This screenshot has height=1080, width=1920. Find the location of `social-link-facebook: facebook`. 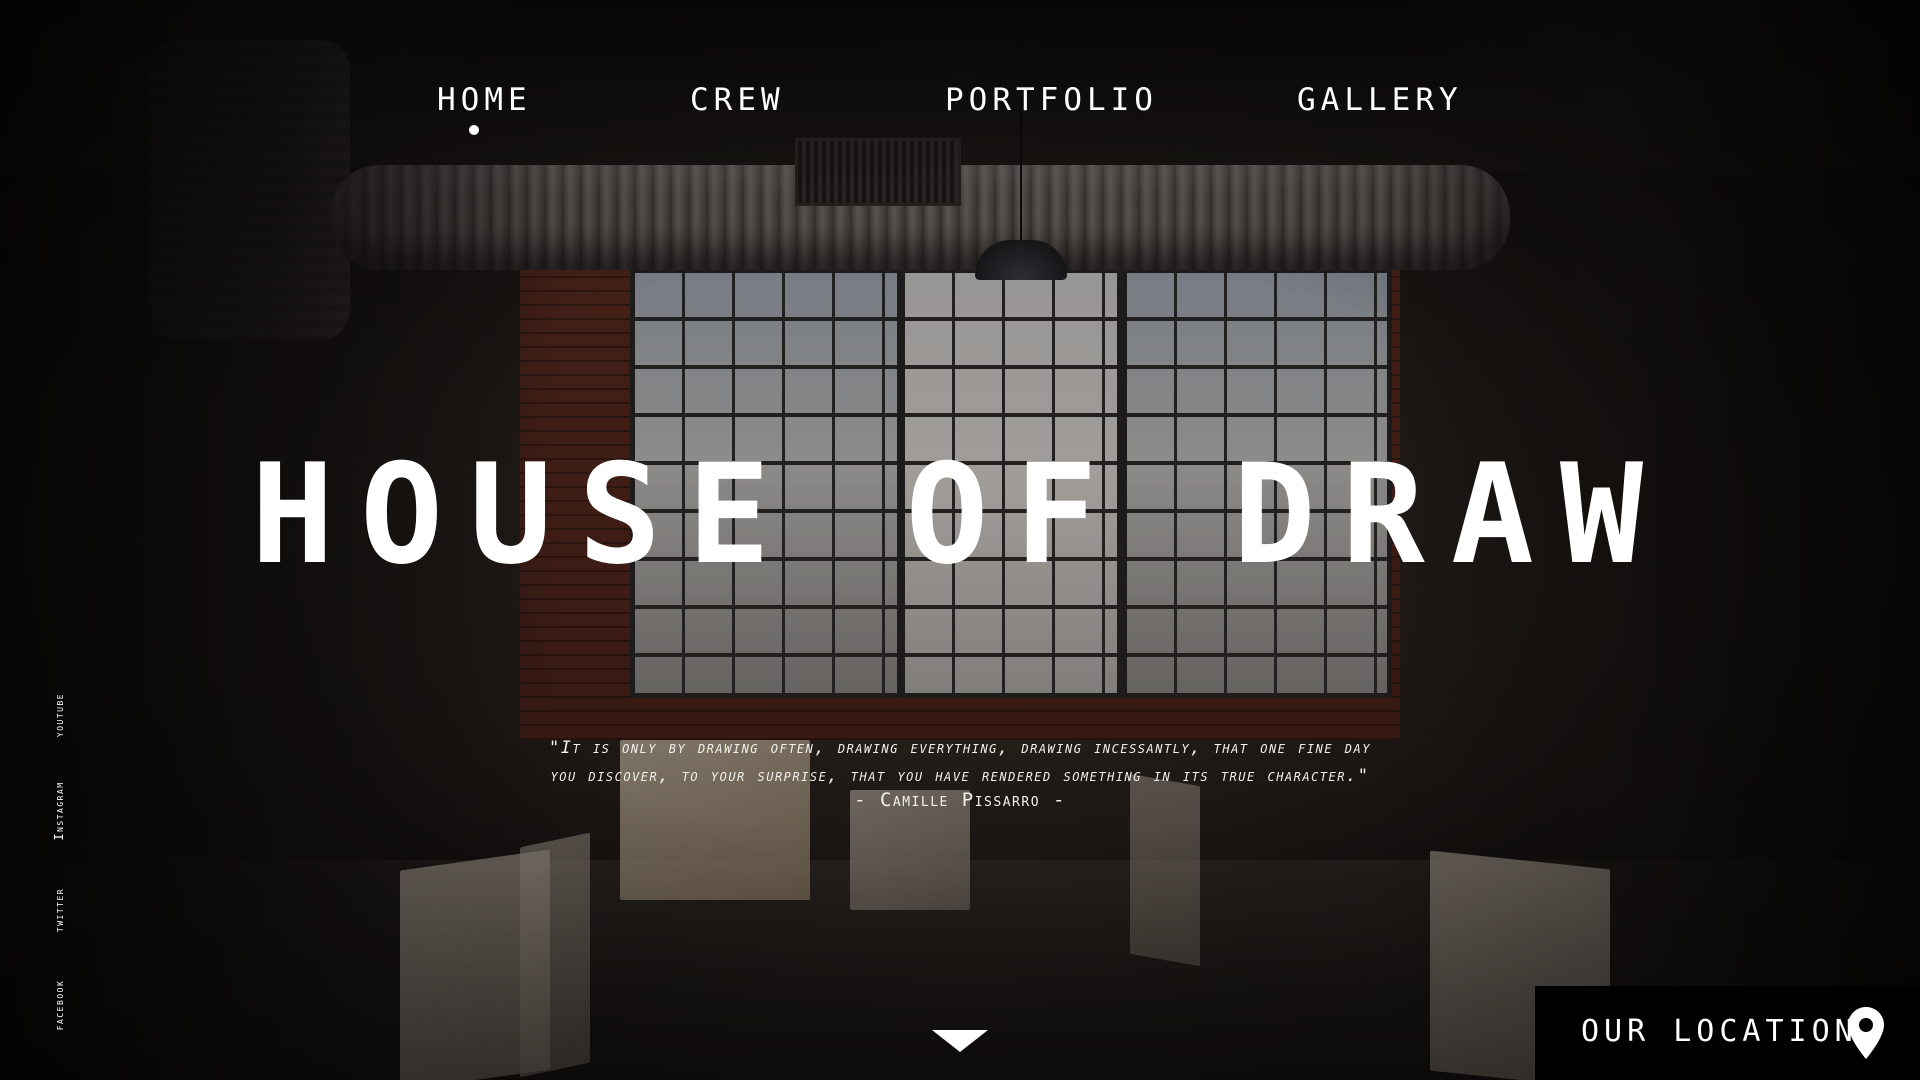

social-link-facebook: facebook is located at coordinates (59, 1005).